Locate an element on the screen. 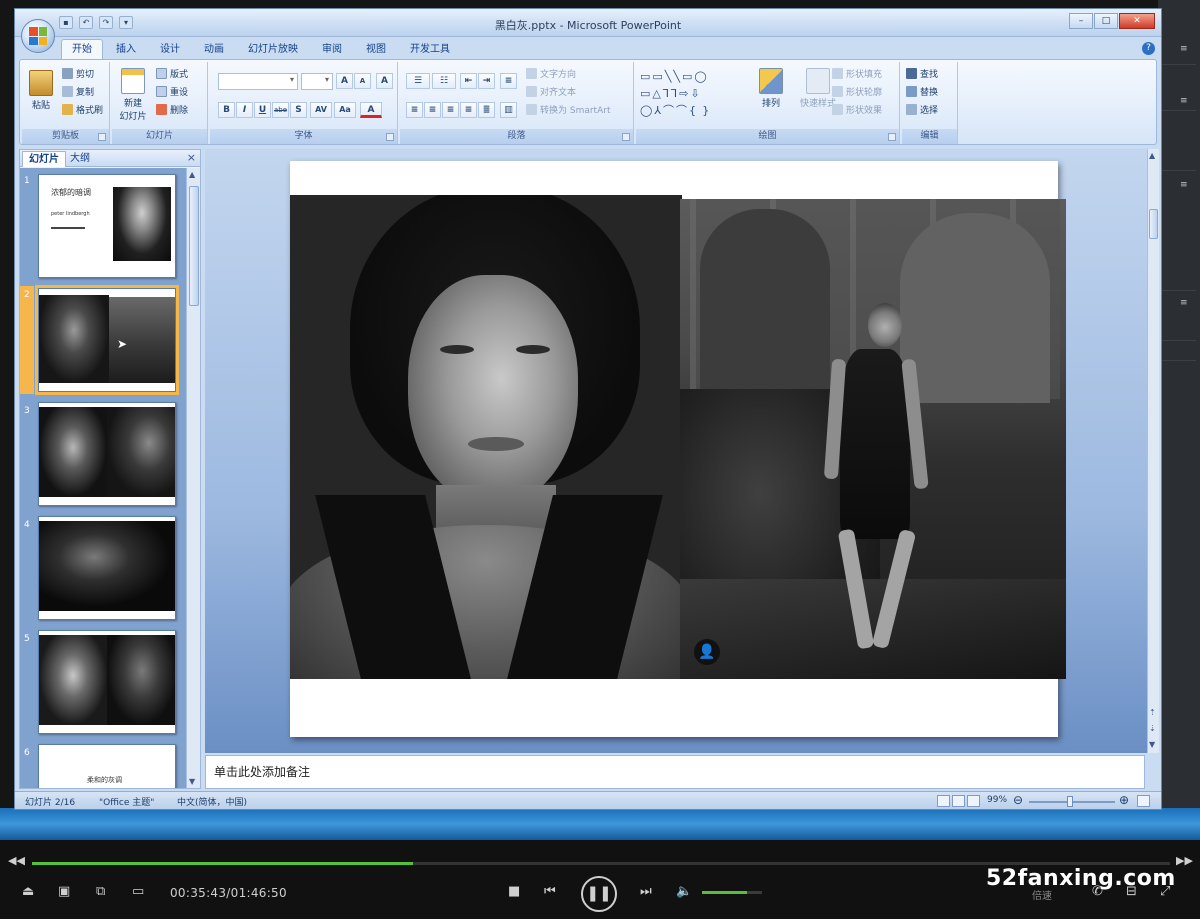 This screenshot has height=919, width=1200. increase-indent-button: ⇥ is located at coordinates (486, 81).